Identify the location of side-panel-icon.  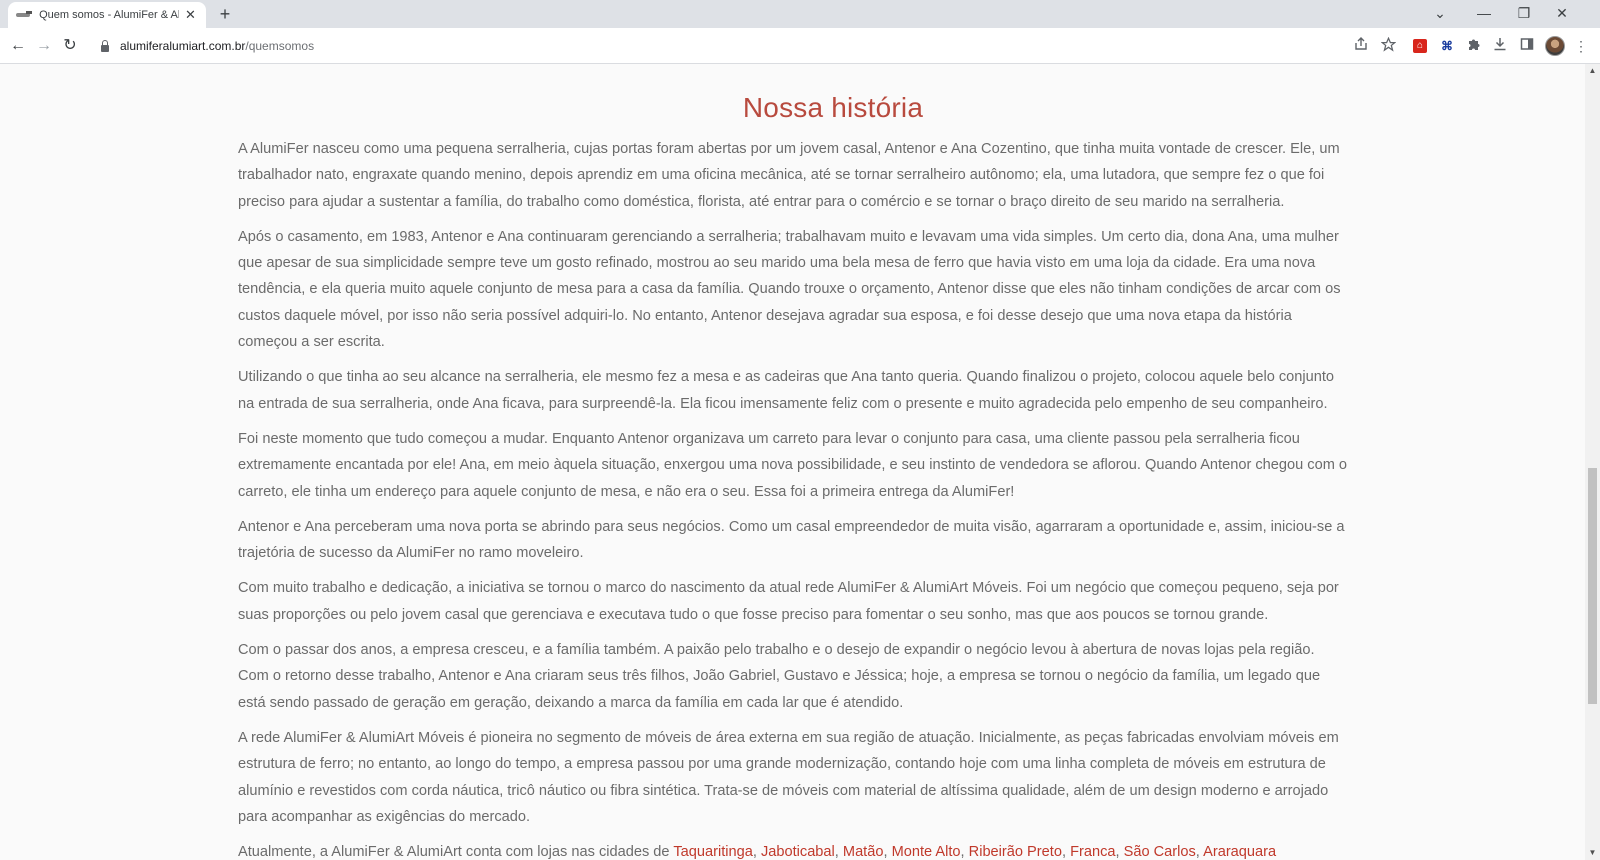
(1527, 46).